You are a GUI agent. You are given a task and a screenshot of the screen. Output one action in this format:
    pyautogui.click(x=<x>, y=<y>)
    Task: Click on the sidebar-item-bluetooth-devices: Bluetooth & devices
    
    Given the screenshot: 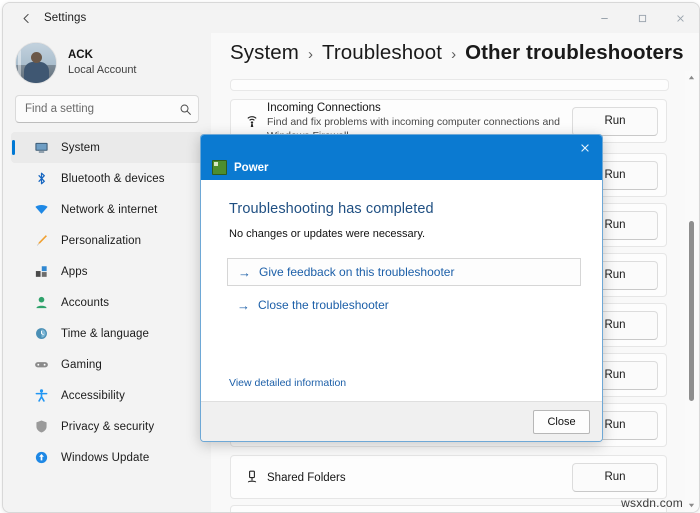 What is the action you would take?
    pyautogui.click(x=107, y=178)
    